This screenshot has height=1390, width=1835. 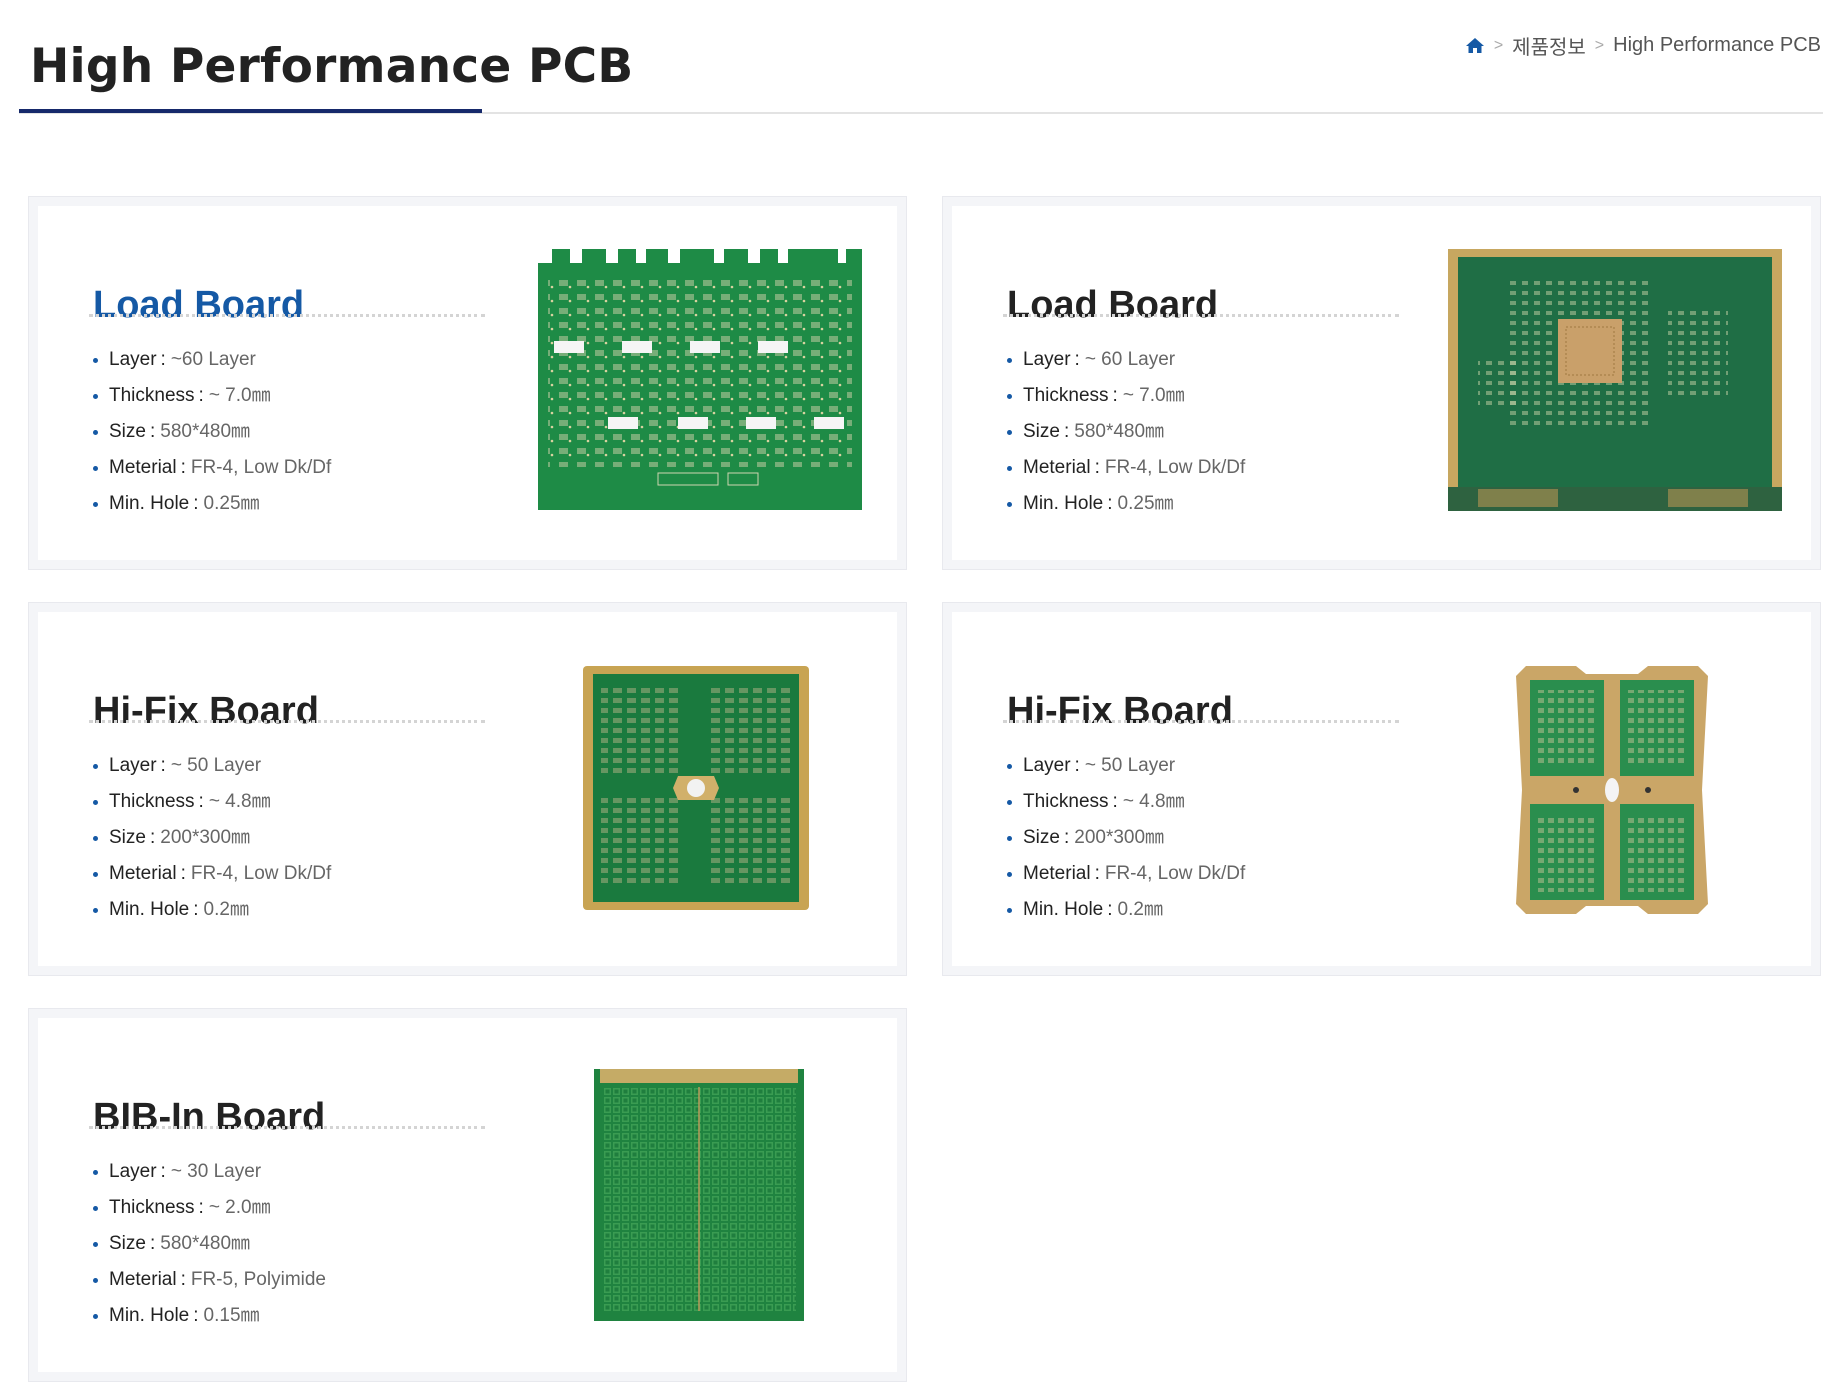 I want to click on spec-item-material: Meterial: FR-5, Polyimide, so click(x=209, y=1280).